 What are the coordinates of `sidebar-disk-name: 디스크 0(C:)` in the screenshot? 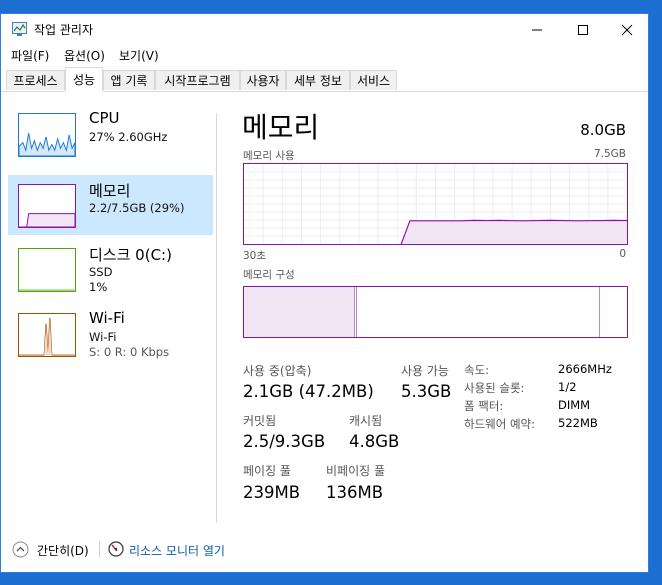 It's located at (130, 255).